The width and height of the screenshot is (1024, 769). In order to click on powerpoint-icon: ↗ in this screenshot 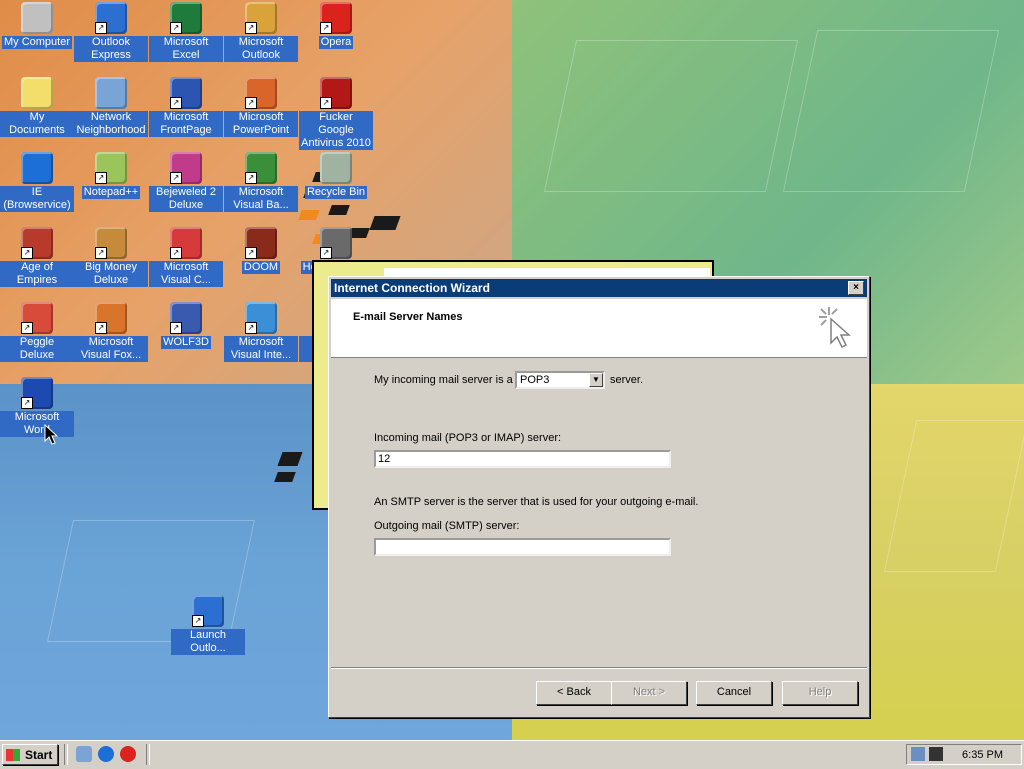, I will do `click(261, 93)`.